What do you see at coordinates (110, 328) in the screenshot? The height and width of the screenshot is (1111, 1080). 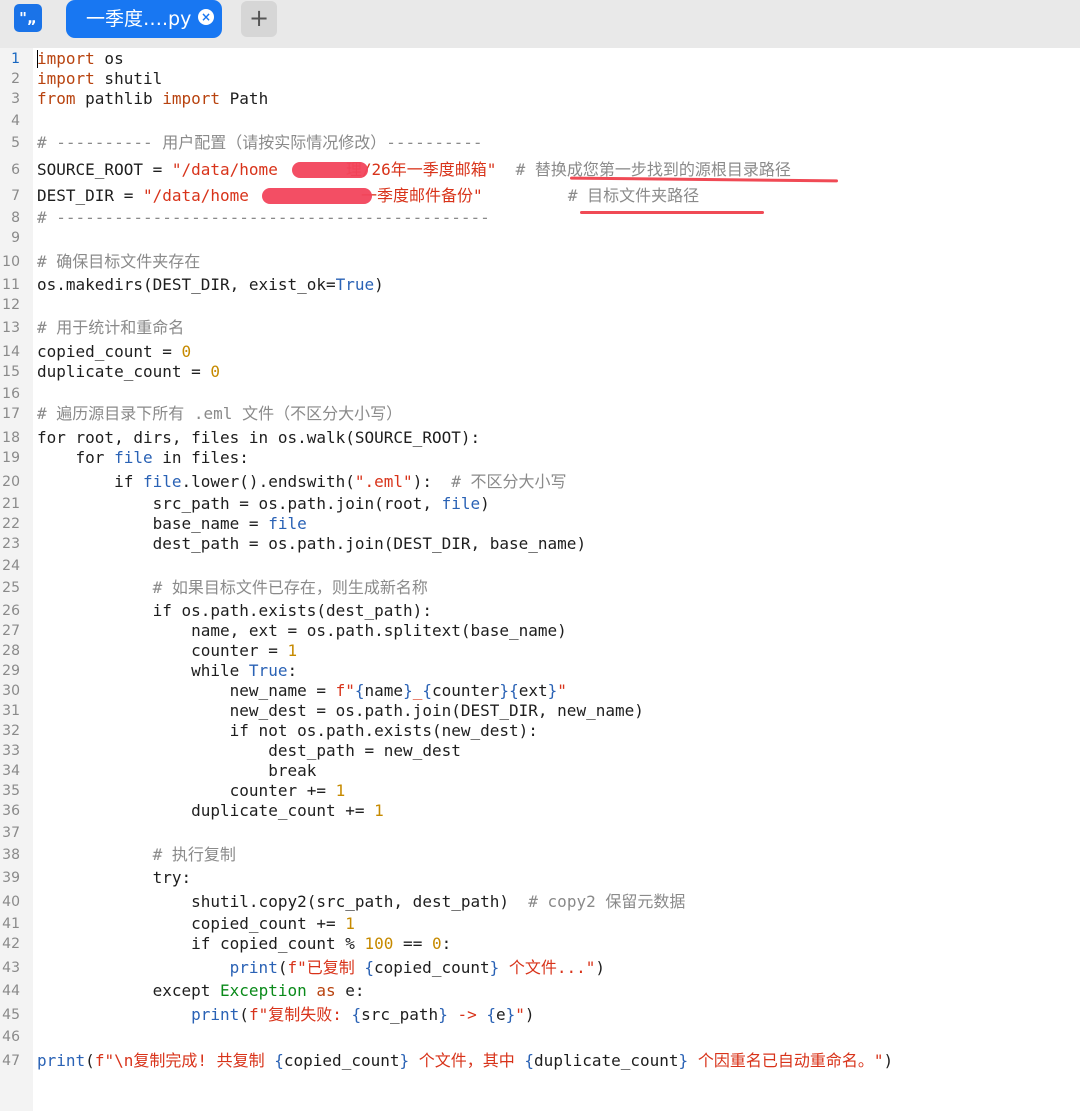 I see `code-line: # 用于统计和重命名` at bounding box center [110, 328].